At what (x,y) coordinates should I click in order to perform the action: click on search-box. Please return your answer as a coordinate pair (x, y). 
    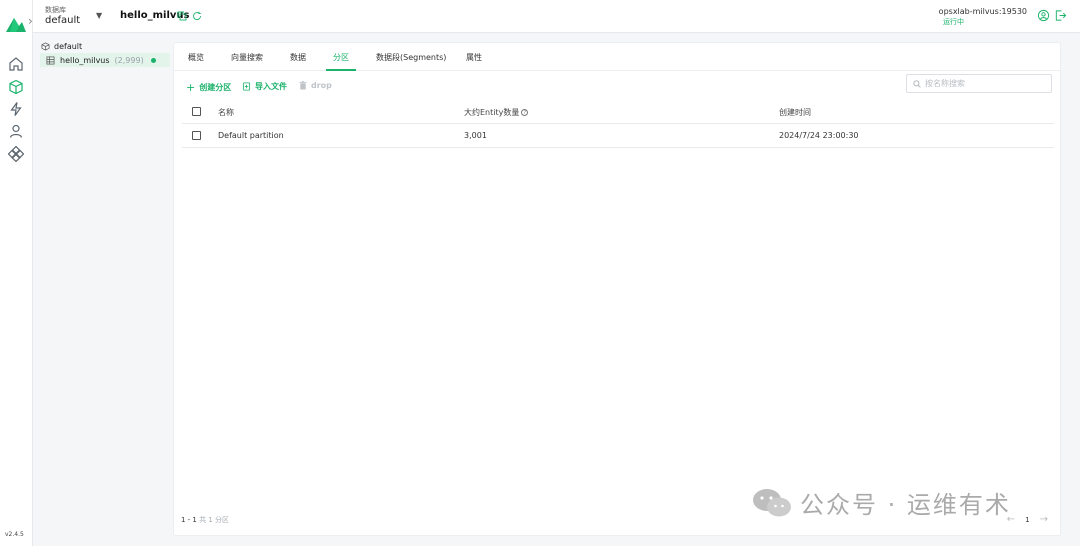
    Looking at the image, I should click on (979, 83).